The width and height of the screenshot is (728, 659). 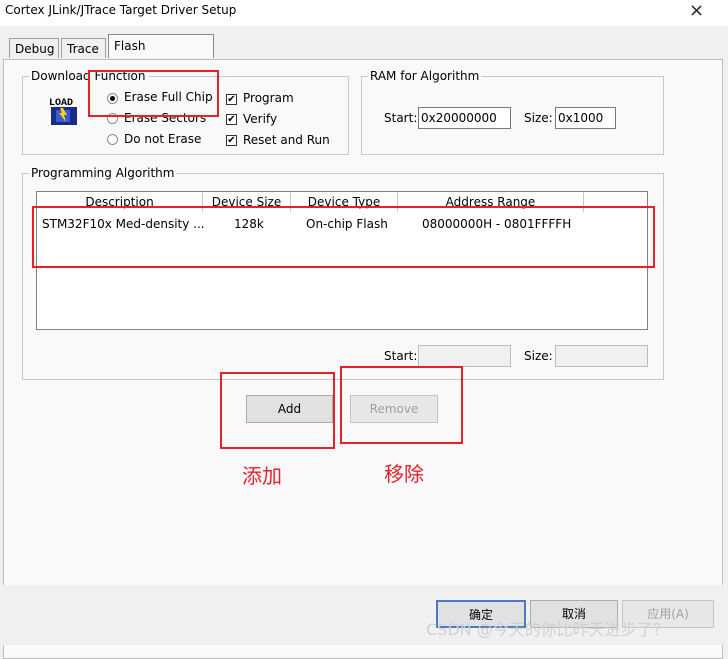 What do you see at coordinates (286, 140) in the screenshot?
I see `reset-and-run-label: Reset and Run` at bounding box center [286, 140].